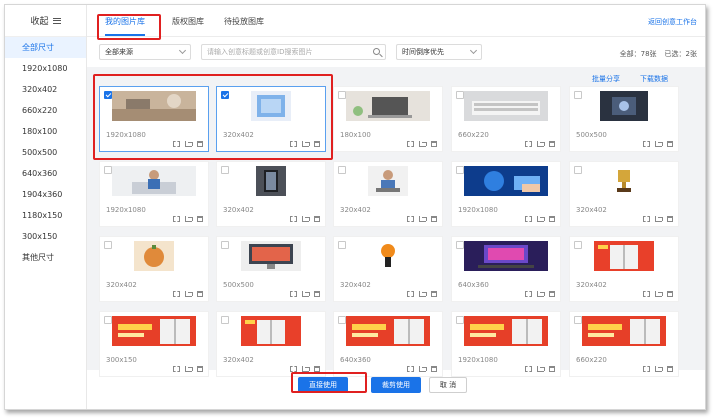 The height and width of the screenshot is (419, 713). I want to click on image-card: 180x100, so click(388, 119).